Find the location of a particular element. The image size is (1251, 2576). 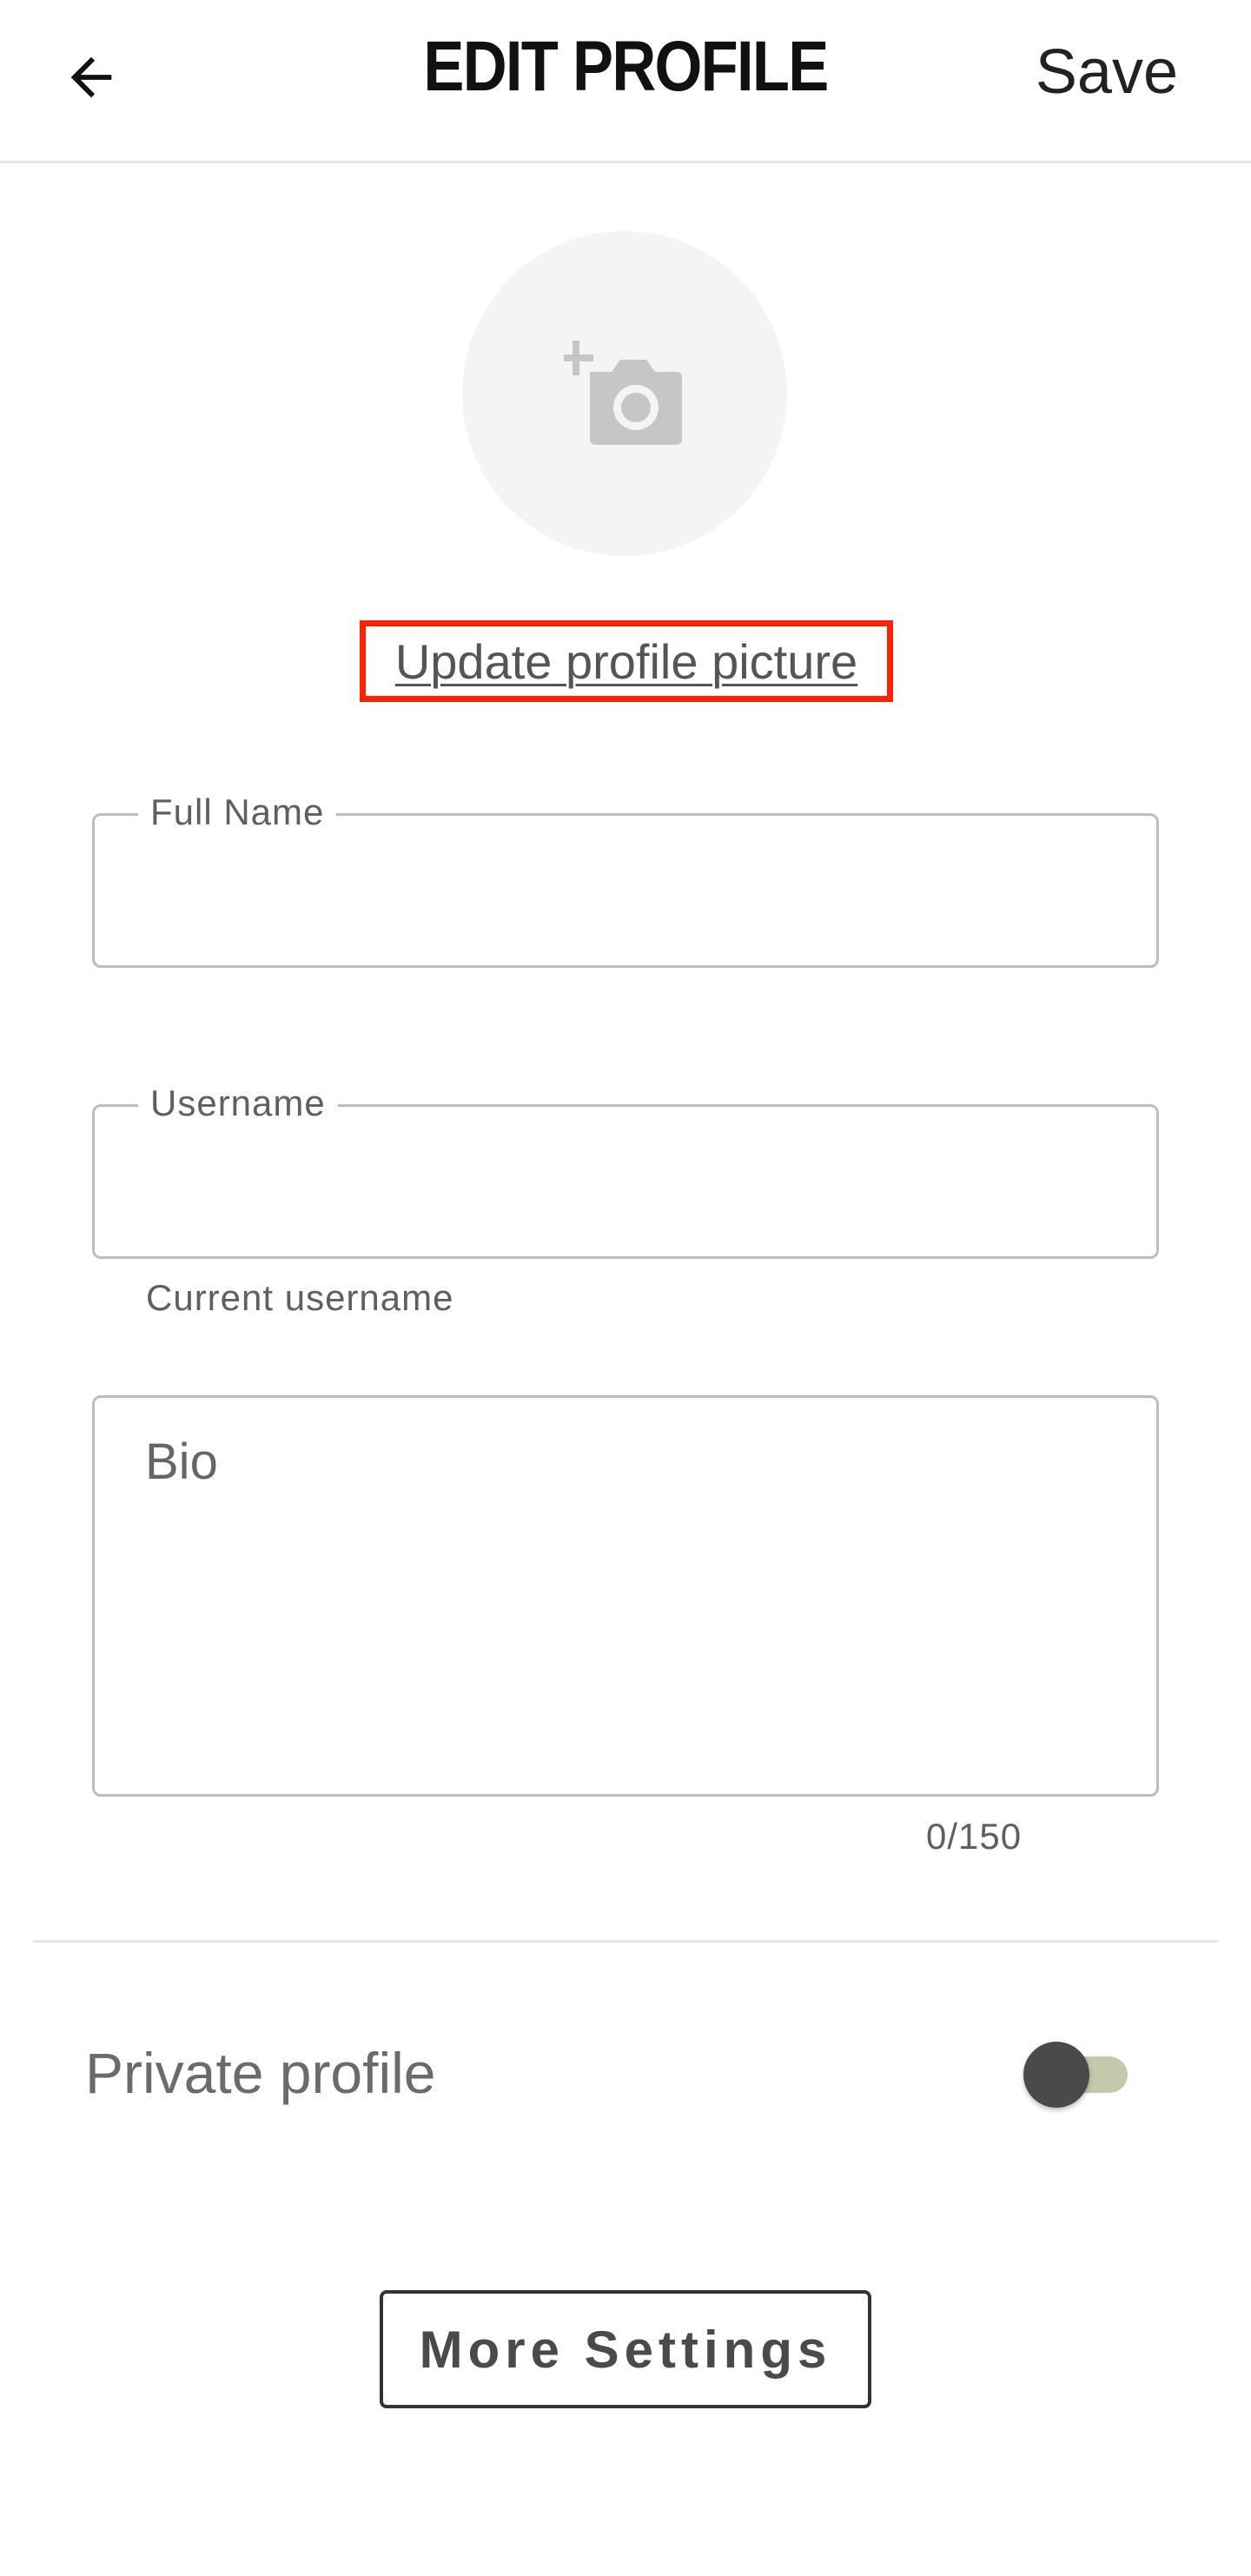

avatar is located at coordinates (624, 393).